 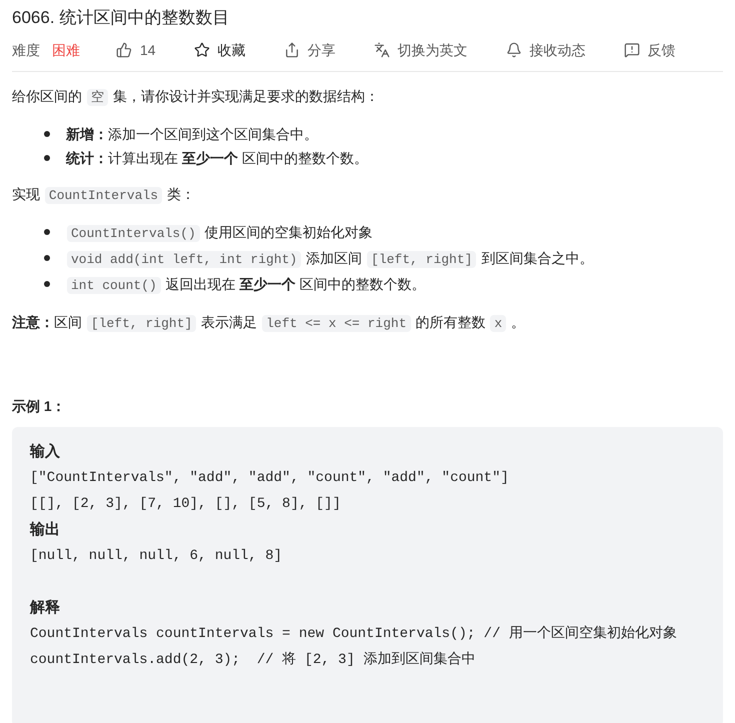 I want to click on text: 表示满足, so click(x=229, y=322).